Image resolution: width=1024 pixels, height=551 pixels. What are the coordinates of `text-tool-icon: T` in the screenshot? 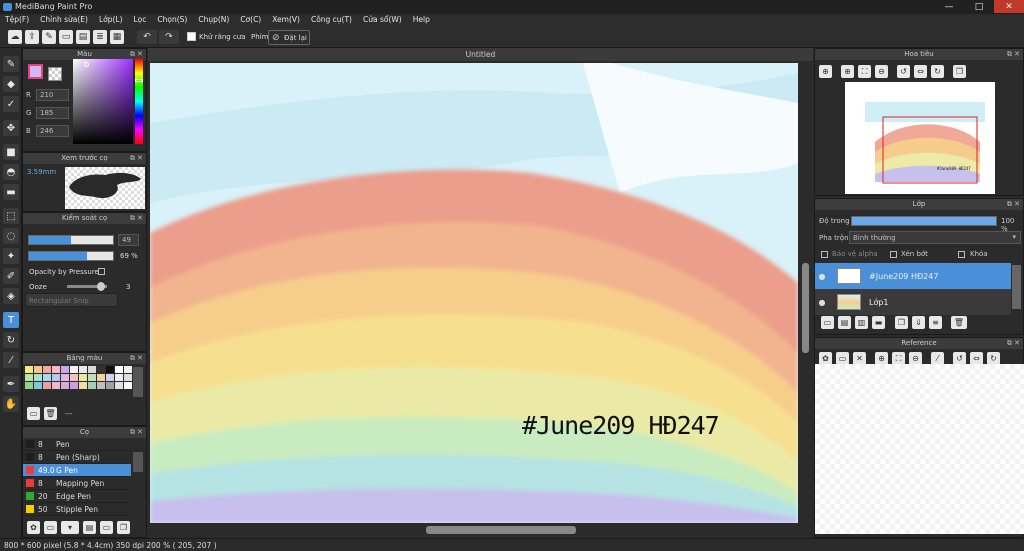 It's located at (11, 320).